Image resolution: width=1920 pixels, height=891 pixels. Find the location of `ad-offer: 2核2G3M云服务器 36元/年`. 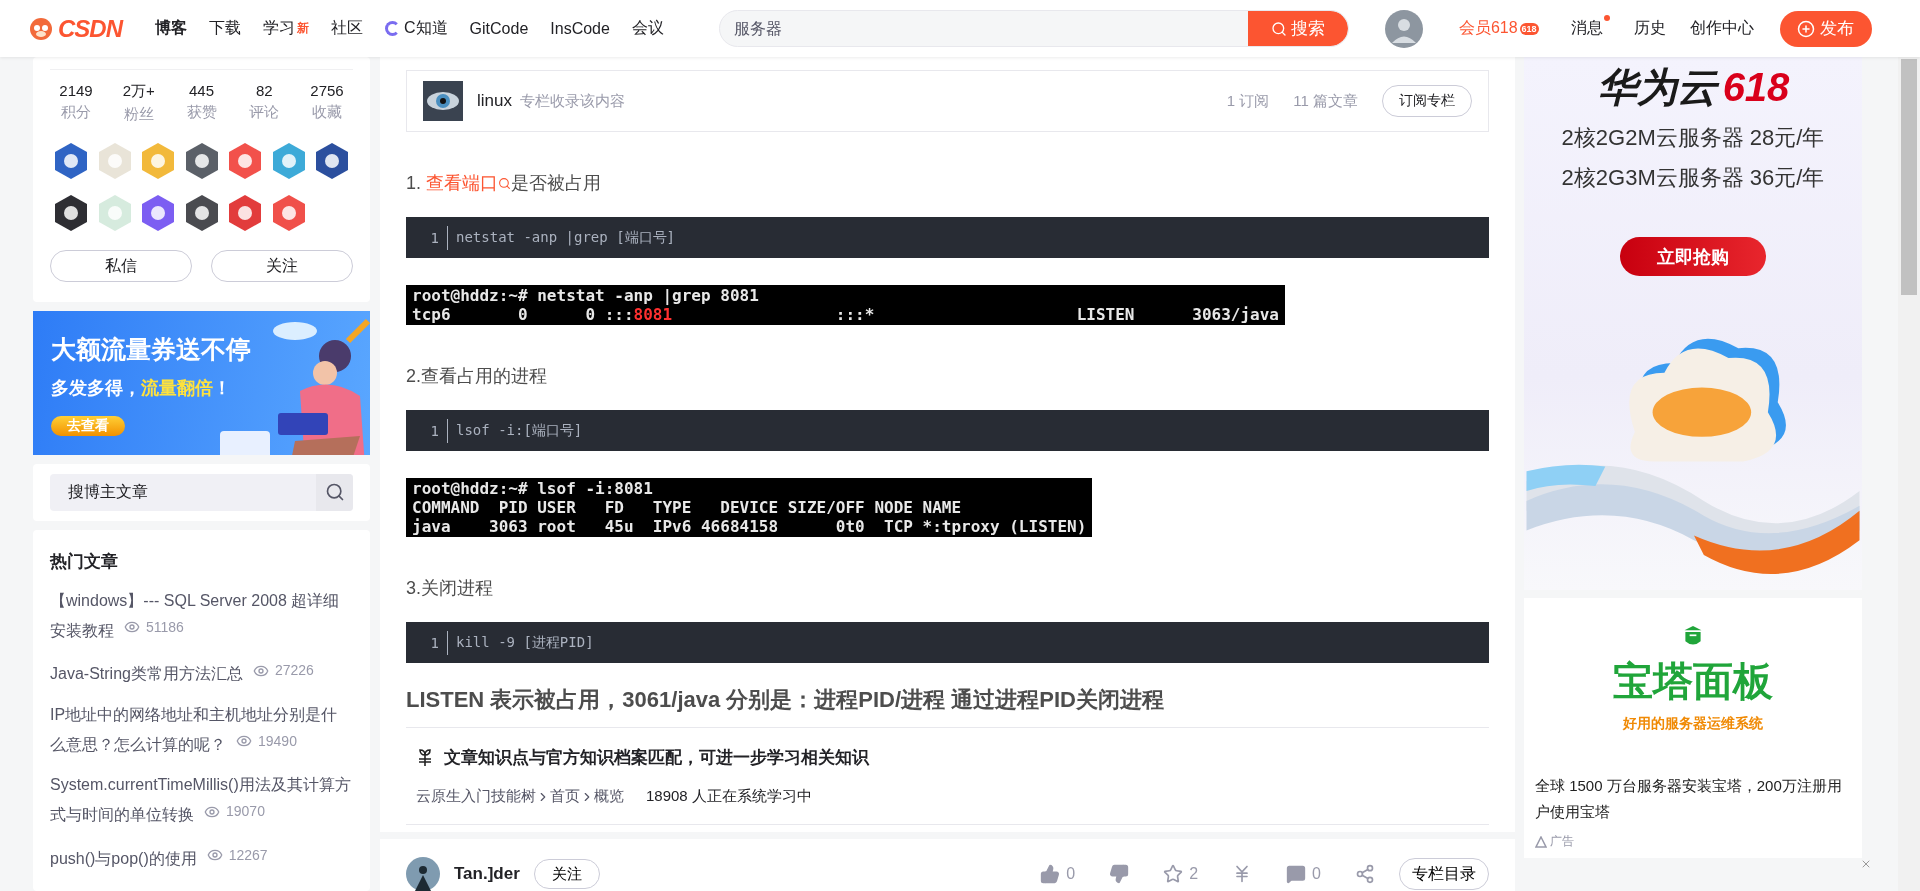

ad-offer: 2核2G3M云服务器 36元/年 is located at coordinates (1693, 178).